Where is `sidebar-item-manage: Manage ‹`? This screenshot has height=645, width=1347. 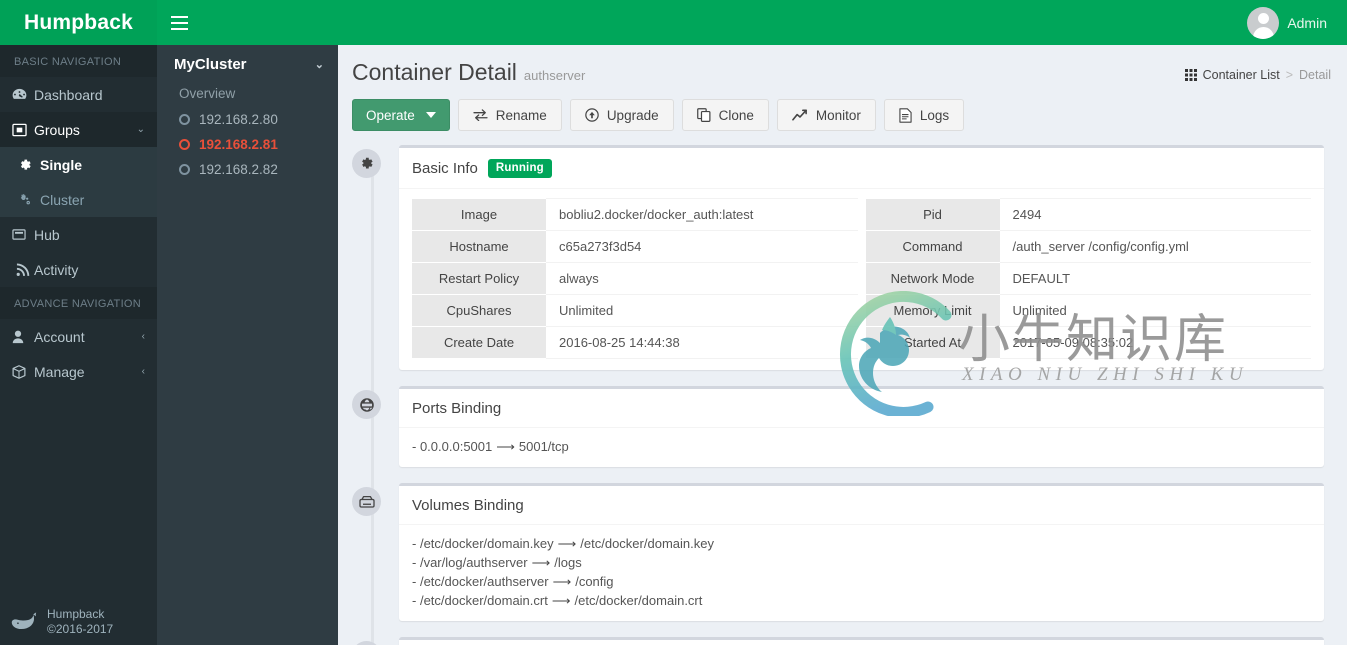
sidebar-item-manage: Manage ‹ is located at coordinates (78, 371).